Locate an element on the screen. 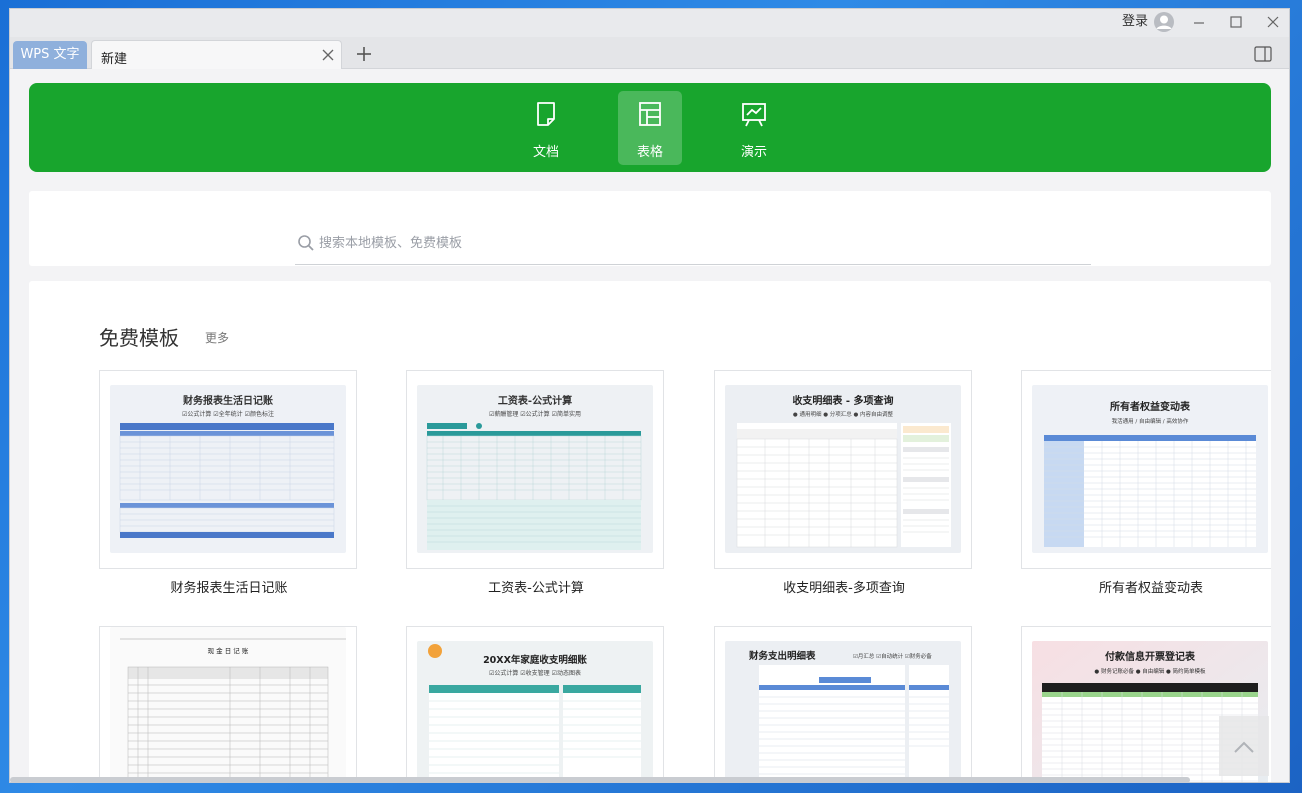 The height and width of the screenshot is (793, 1302). search-icon is located at coordinates (306, 243).